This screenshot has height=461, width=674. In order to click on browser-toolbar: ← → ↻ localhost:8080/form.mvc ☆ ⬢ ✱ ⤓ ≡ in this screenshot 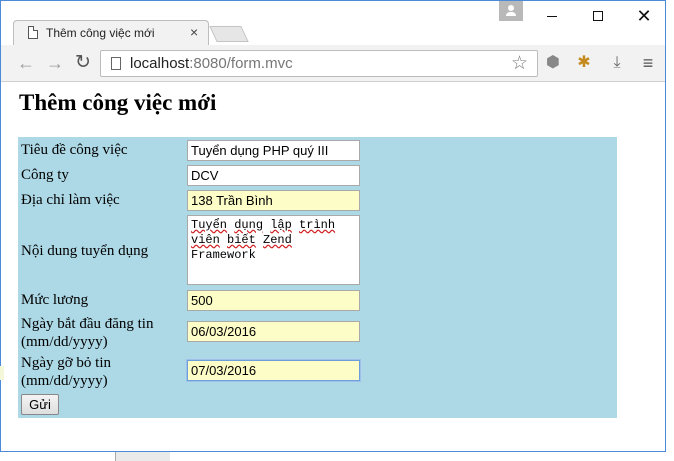, I will do `click(333, 63)`.